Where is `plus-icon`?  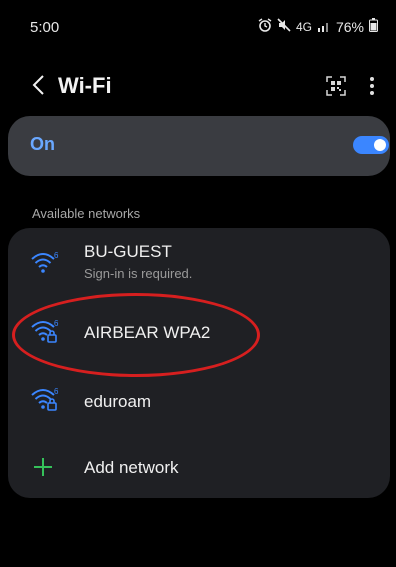
plus-icon is located at coordinates (45, 467).